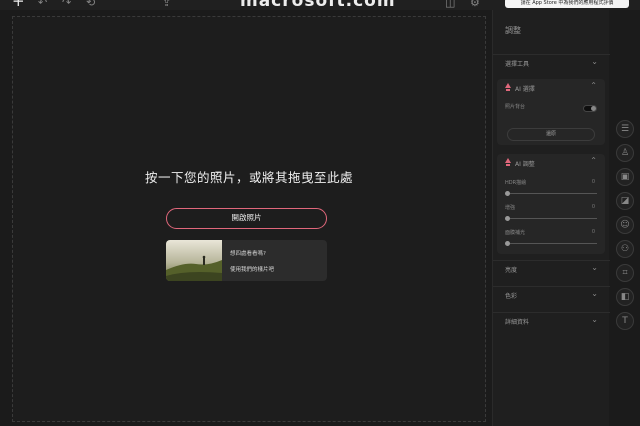  I want to click on enhance-slider, so click(551, 218).